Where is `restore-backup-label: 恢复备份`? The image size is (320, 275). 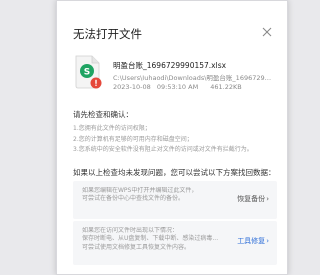 restore-backup-label: 恢复备份 is located at coordinates (251, 199).